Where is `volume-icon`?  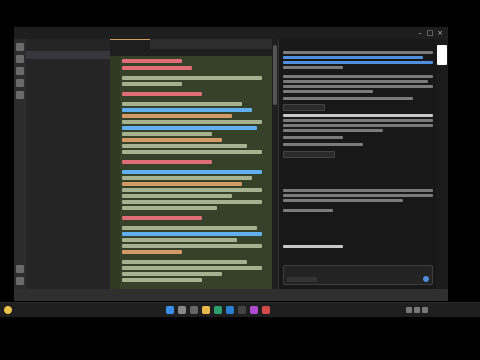 volume-icon is located at coordinates (417, 310).